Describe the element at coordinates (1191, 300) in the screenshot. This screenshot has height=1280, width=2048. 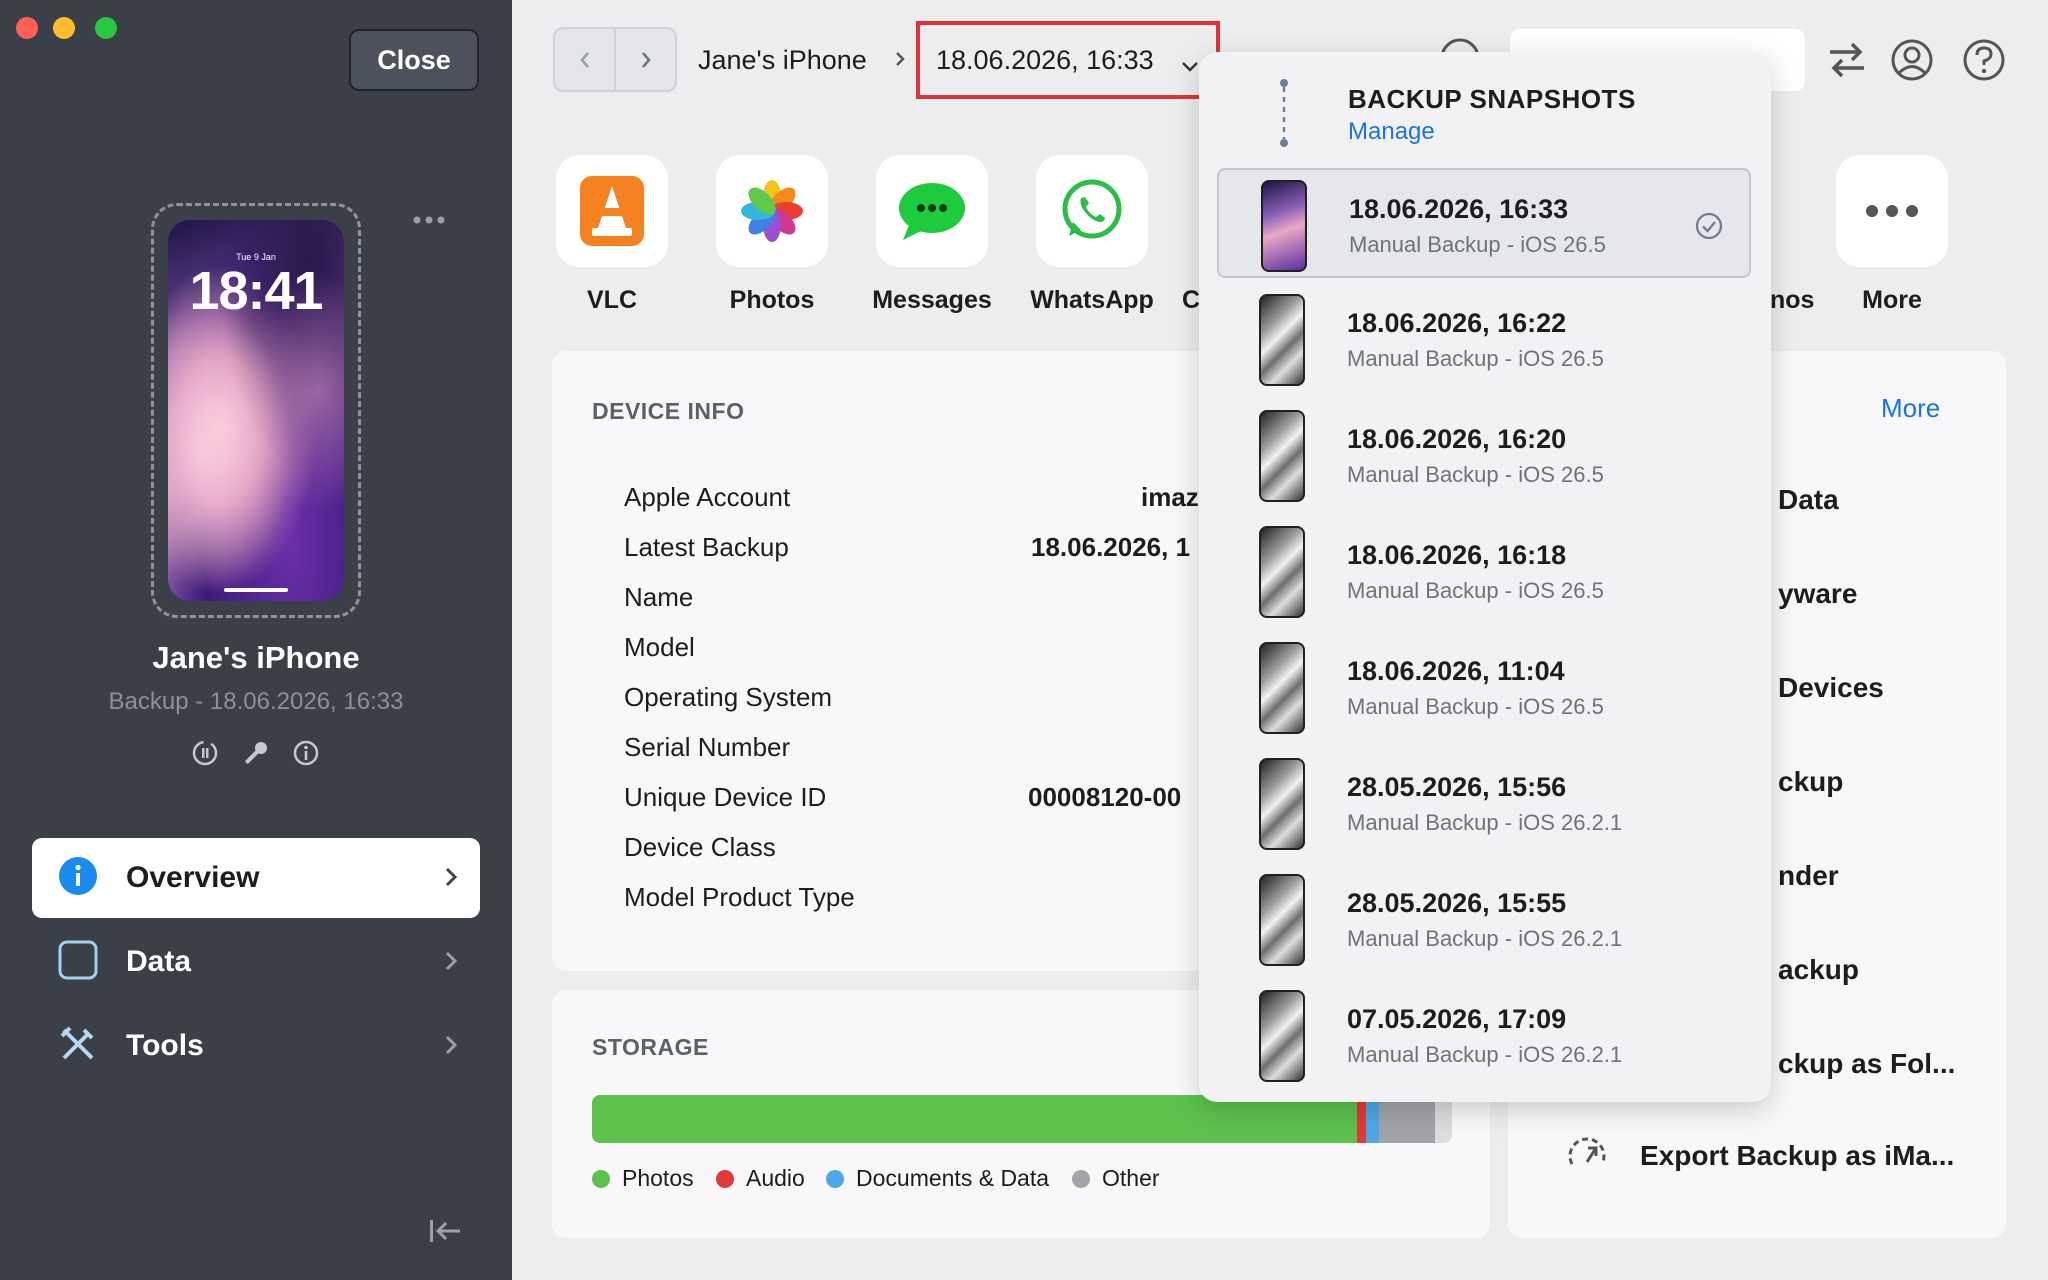
I see `app-label: C` at that location.